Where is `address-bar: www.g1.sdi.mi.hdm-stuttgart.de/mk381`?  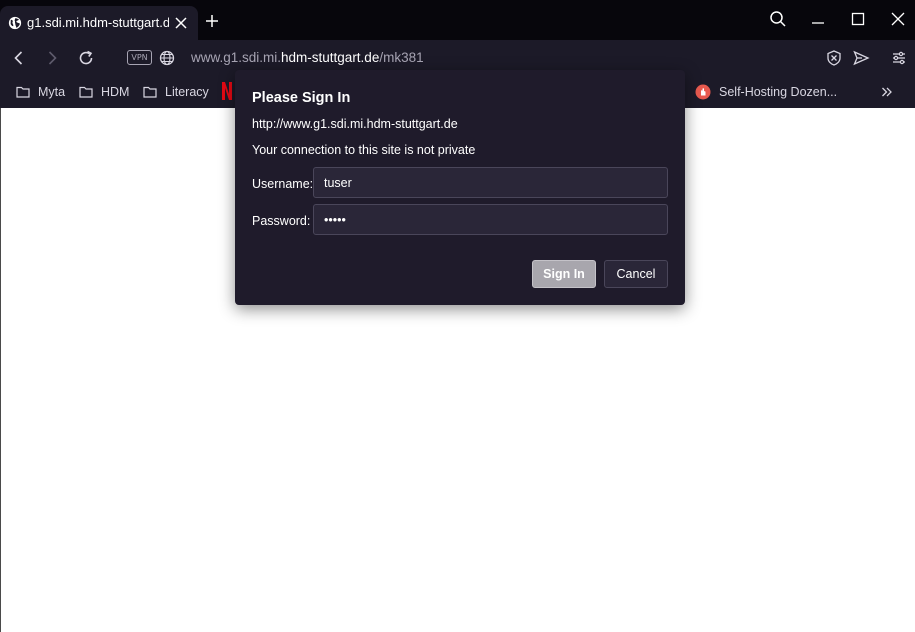 address-bar: www.g1.sdi.mi.hdm-stuttgart.de/mk381 is located at coordinates (307, 58).